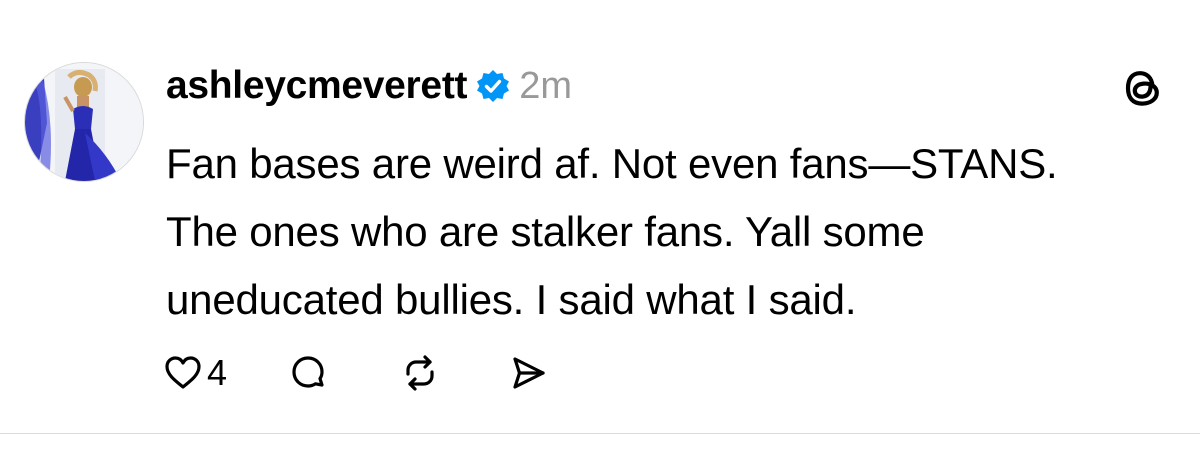 This screenshot has height=459, width=1200. I want to click on post-header: ashleycmeverett 2m, so click(369, 86).